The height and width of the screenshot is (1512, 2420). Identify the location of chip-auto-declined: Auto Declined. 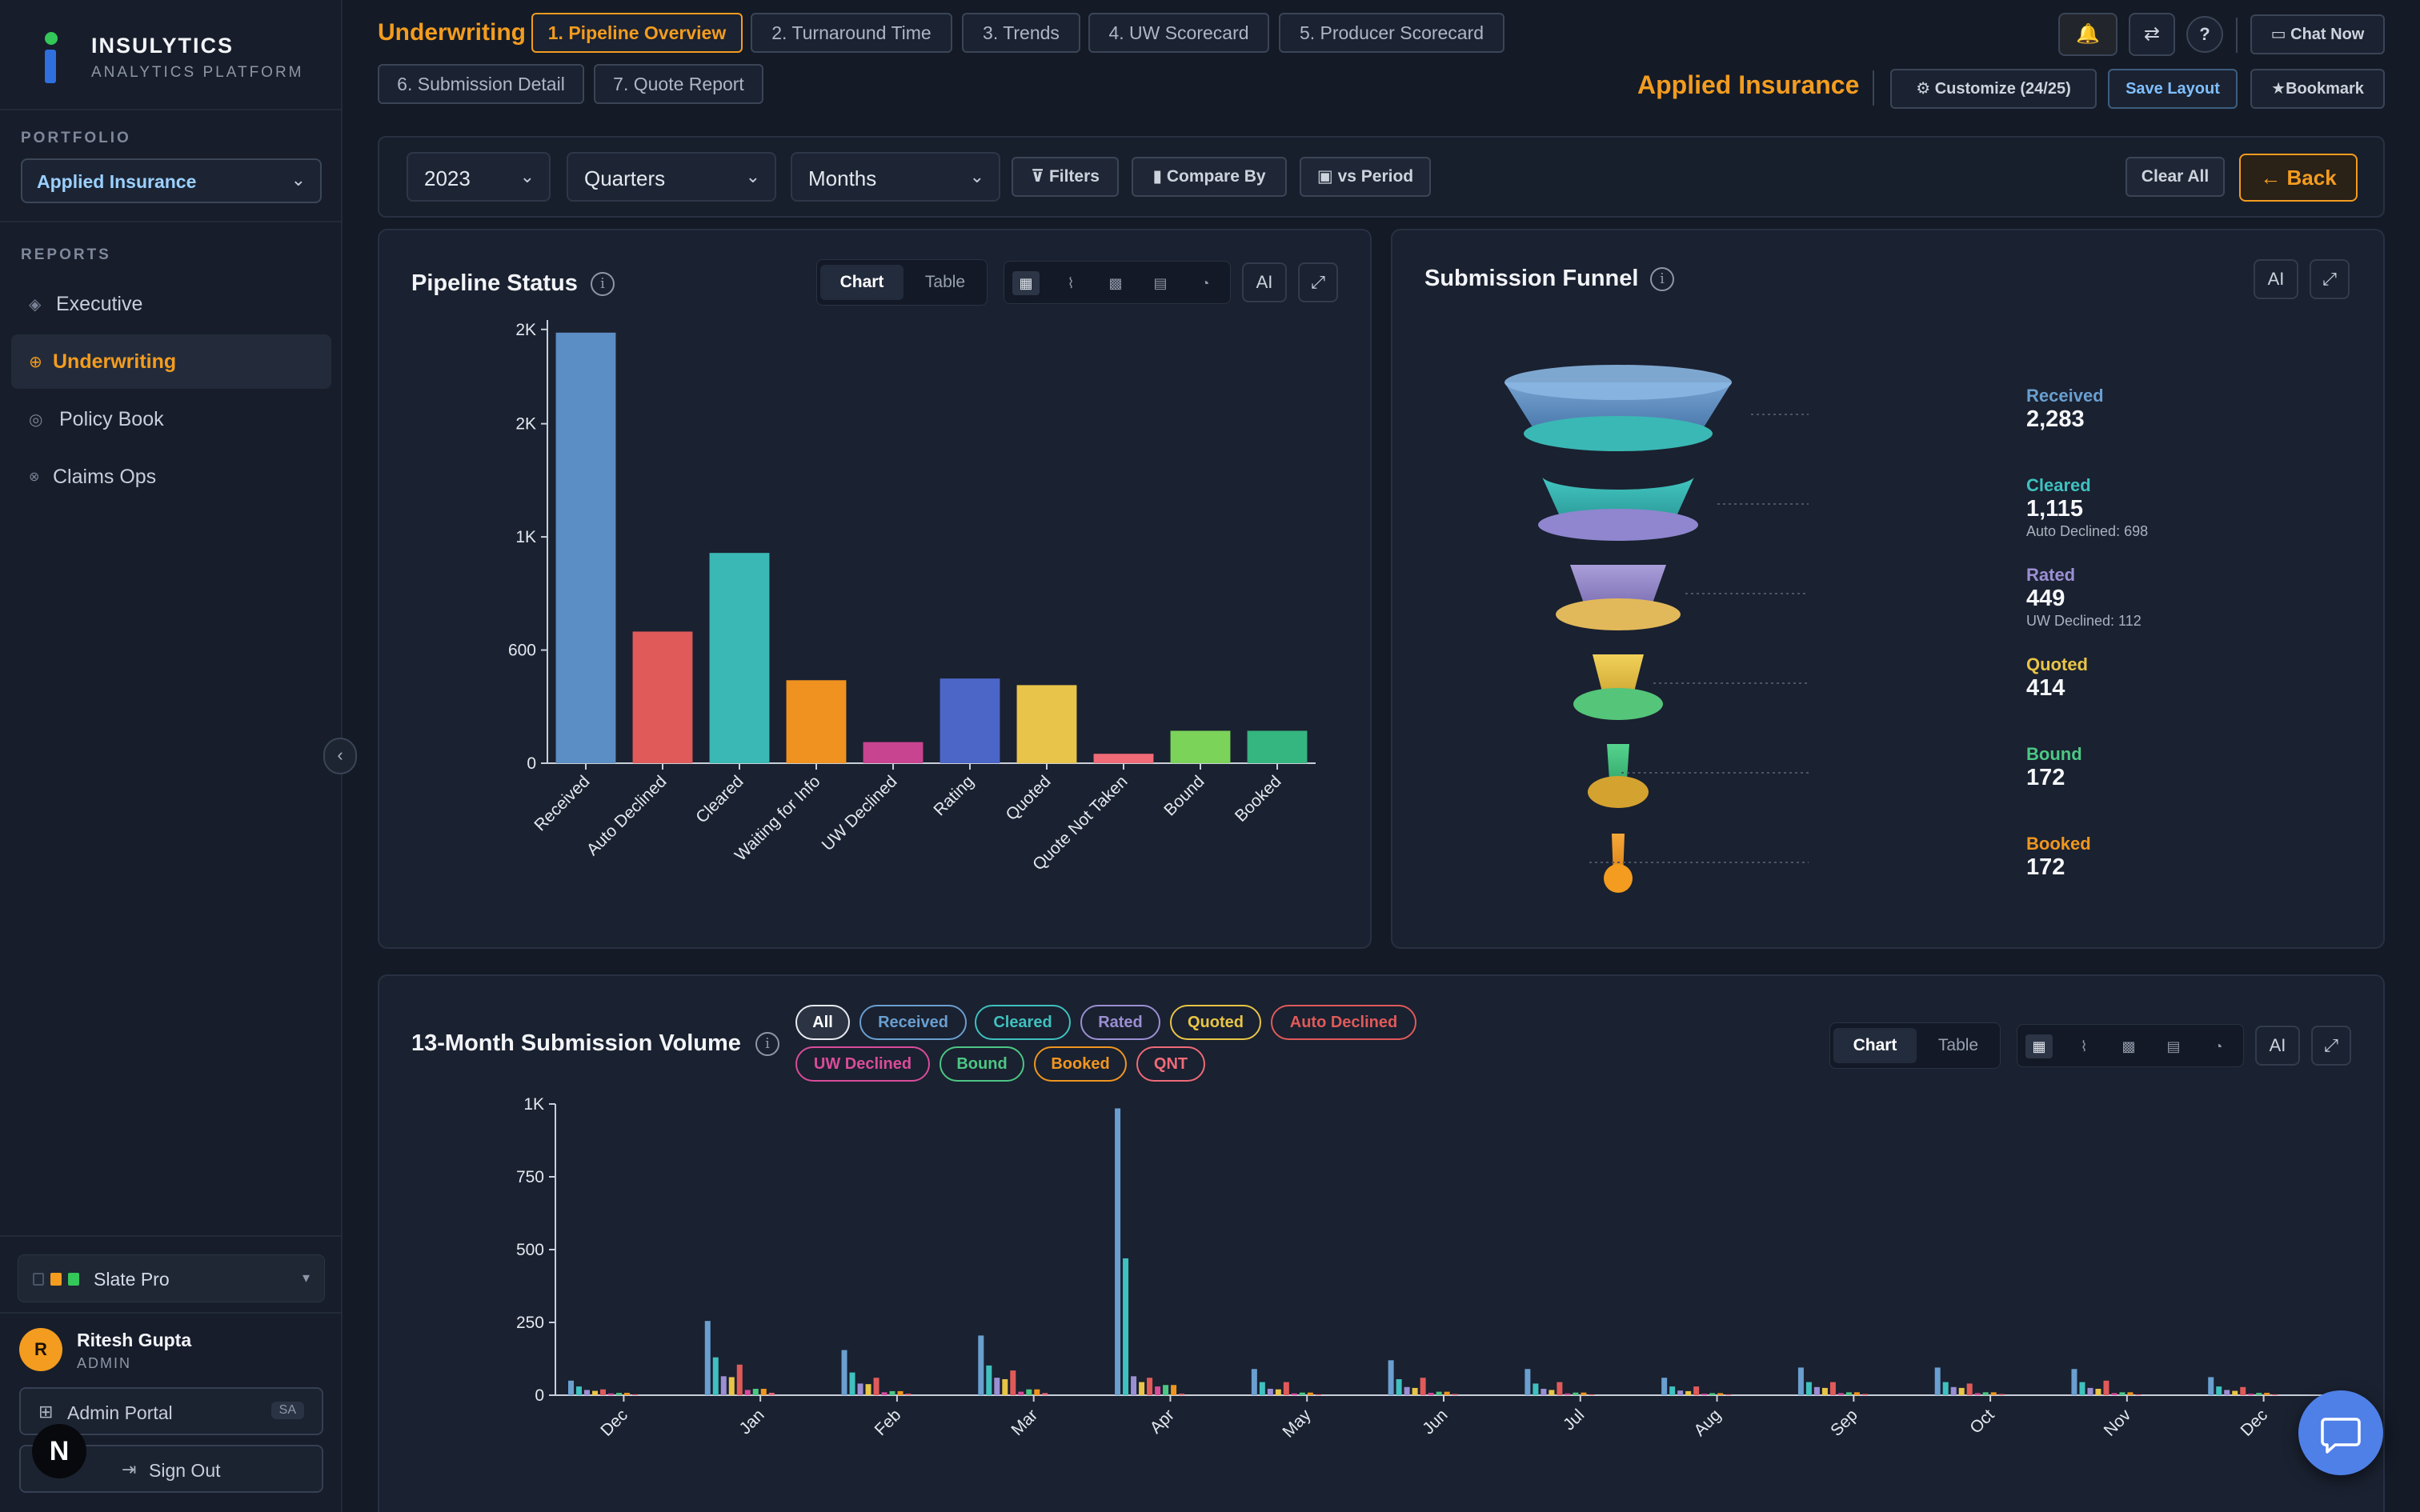
(1343, 1022).